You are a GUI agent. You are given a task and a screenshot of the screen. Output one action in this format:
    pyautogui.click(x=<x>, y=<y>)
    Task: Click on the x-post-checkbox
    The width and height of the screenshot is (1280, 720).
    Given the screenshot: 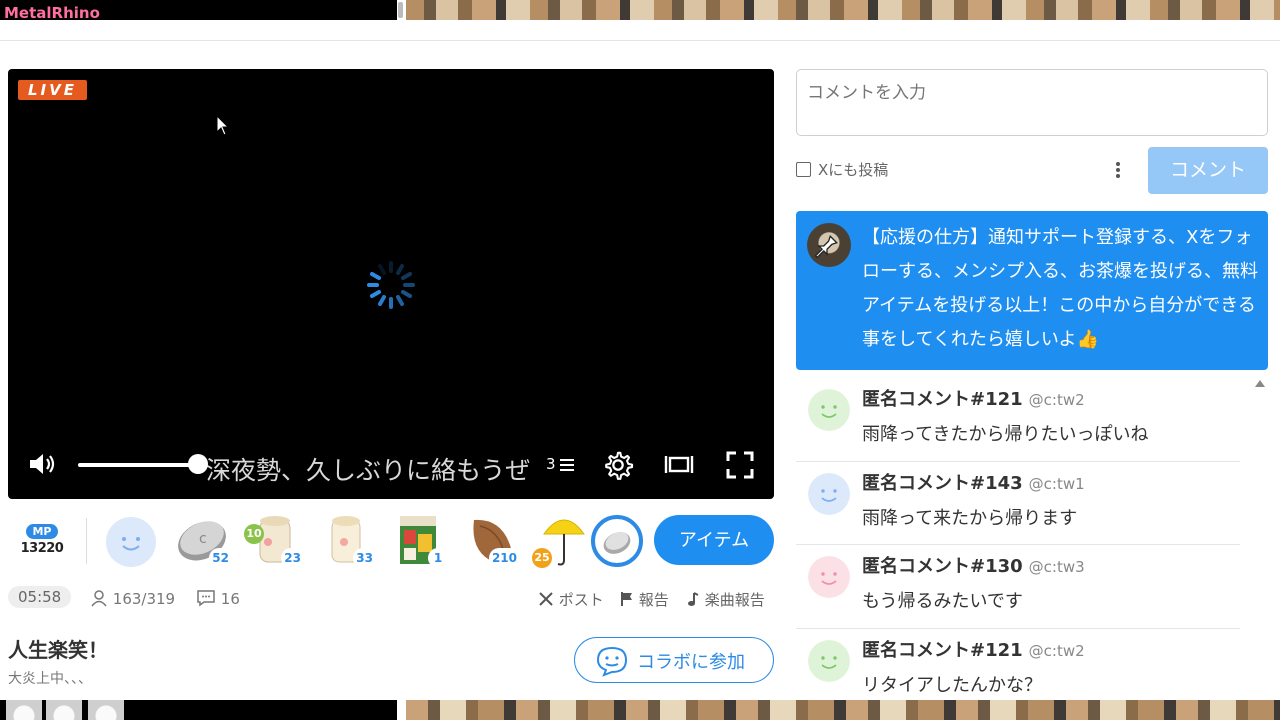 What is the action you would take?
    pyautogui.click(x=803, y=169)
    